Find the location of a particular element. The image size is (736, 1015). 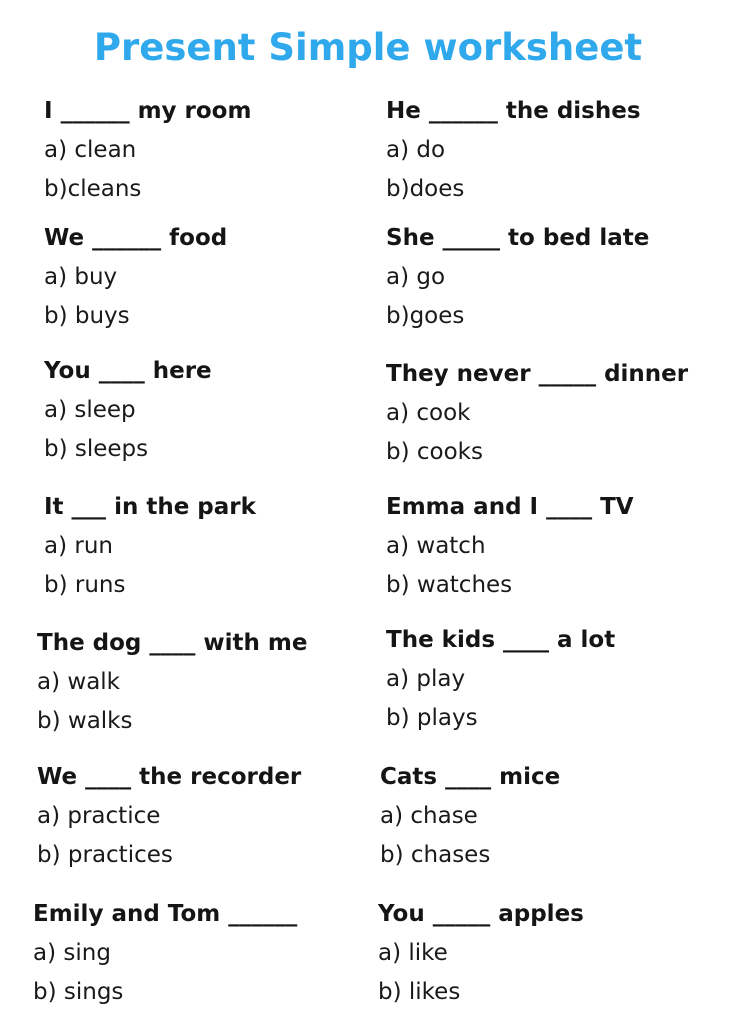

question-4: She _____ to bed late a) go b)goes is located at coordinates (561, 277).